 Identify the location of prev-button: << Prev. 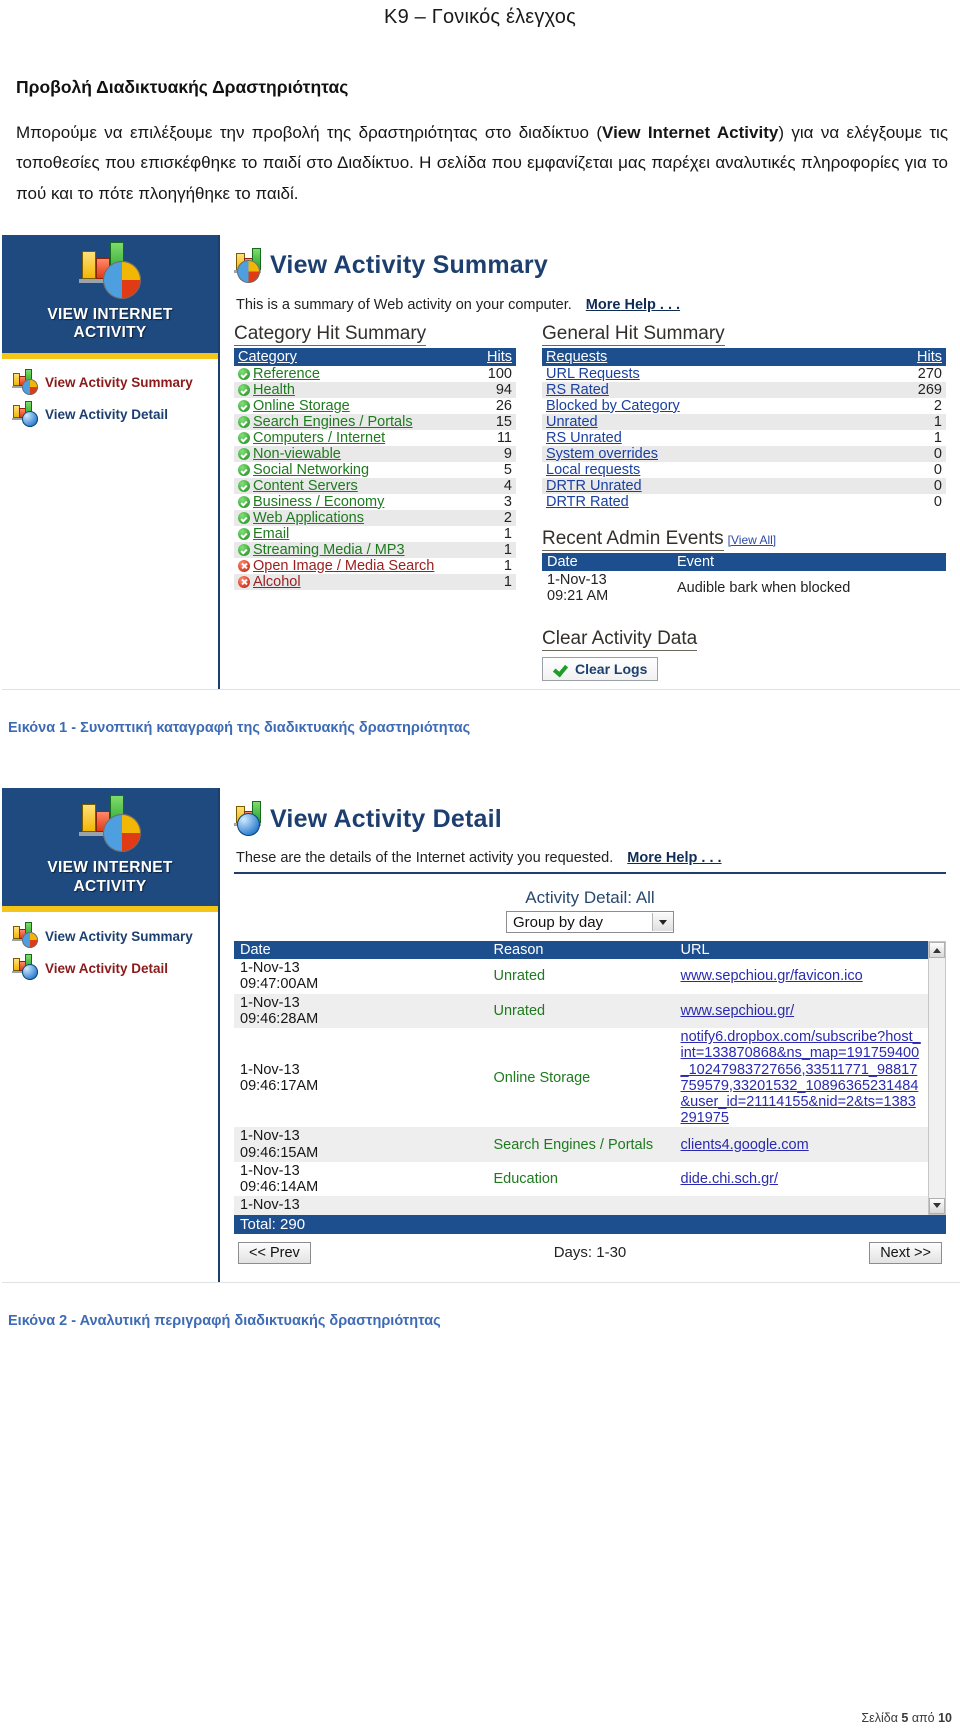
(274, 1252).